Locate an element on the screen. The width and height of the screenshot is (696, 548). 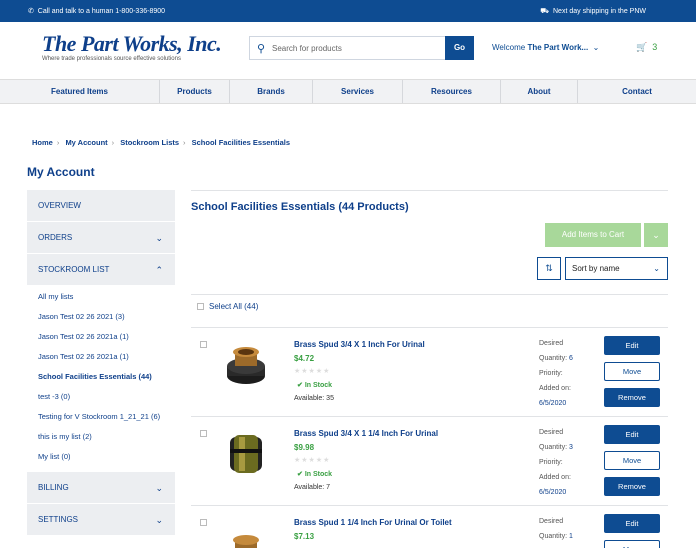
list-item: test -3 (0) is located at coordinates (106, 396).